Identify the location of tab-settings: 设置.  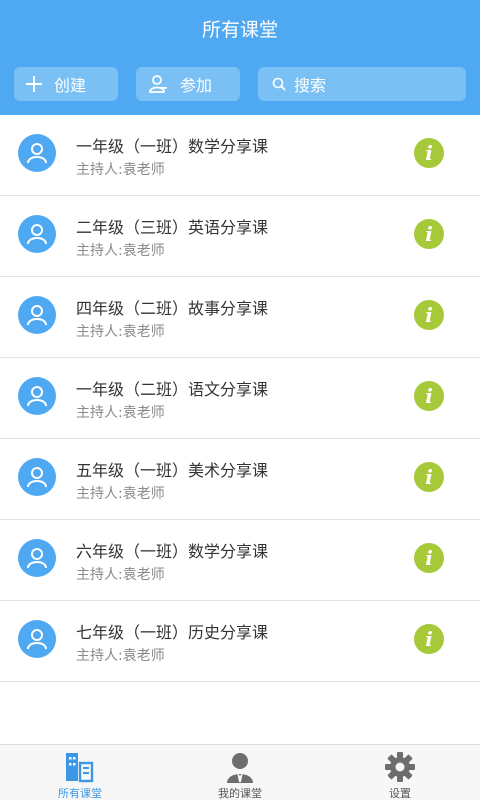
(400, 773).